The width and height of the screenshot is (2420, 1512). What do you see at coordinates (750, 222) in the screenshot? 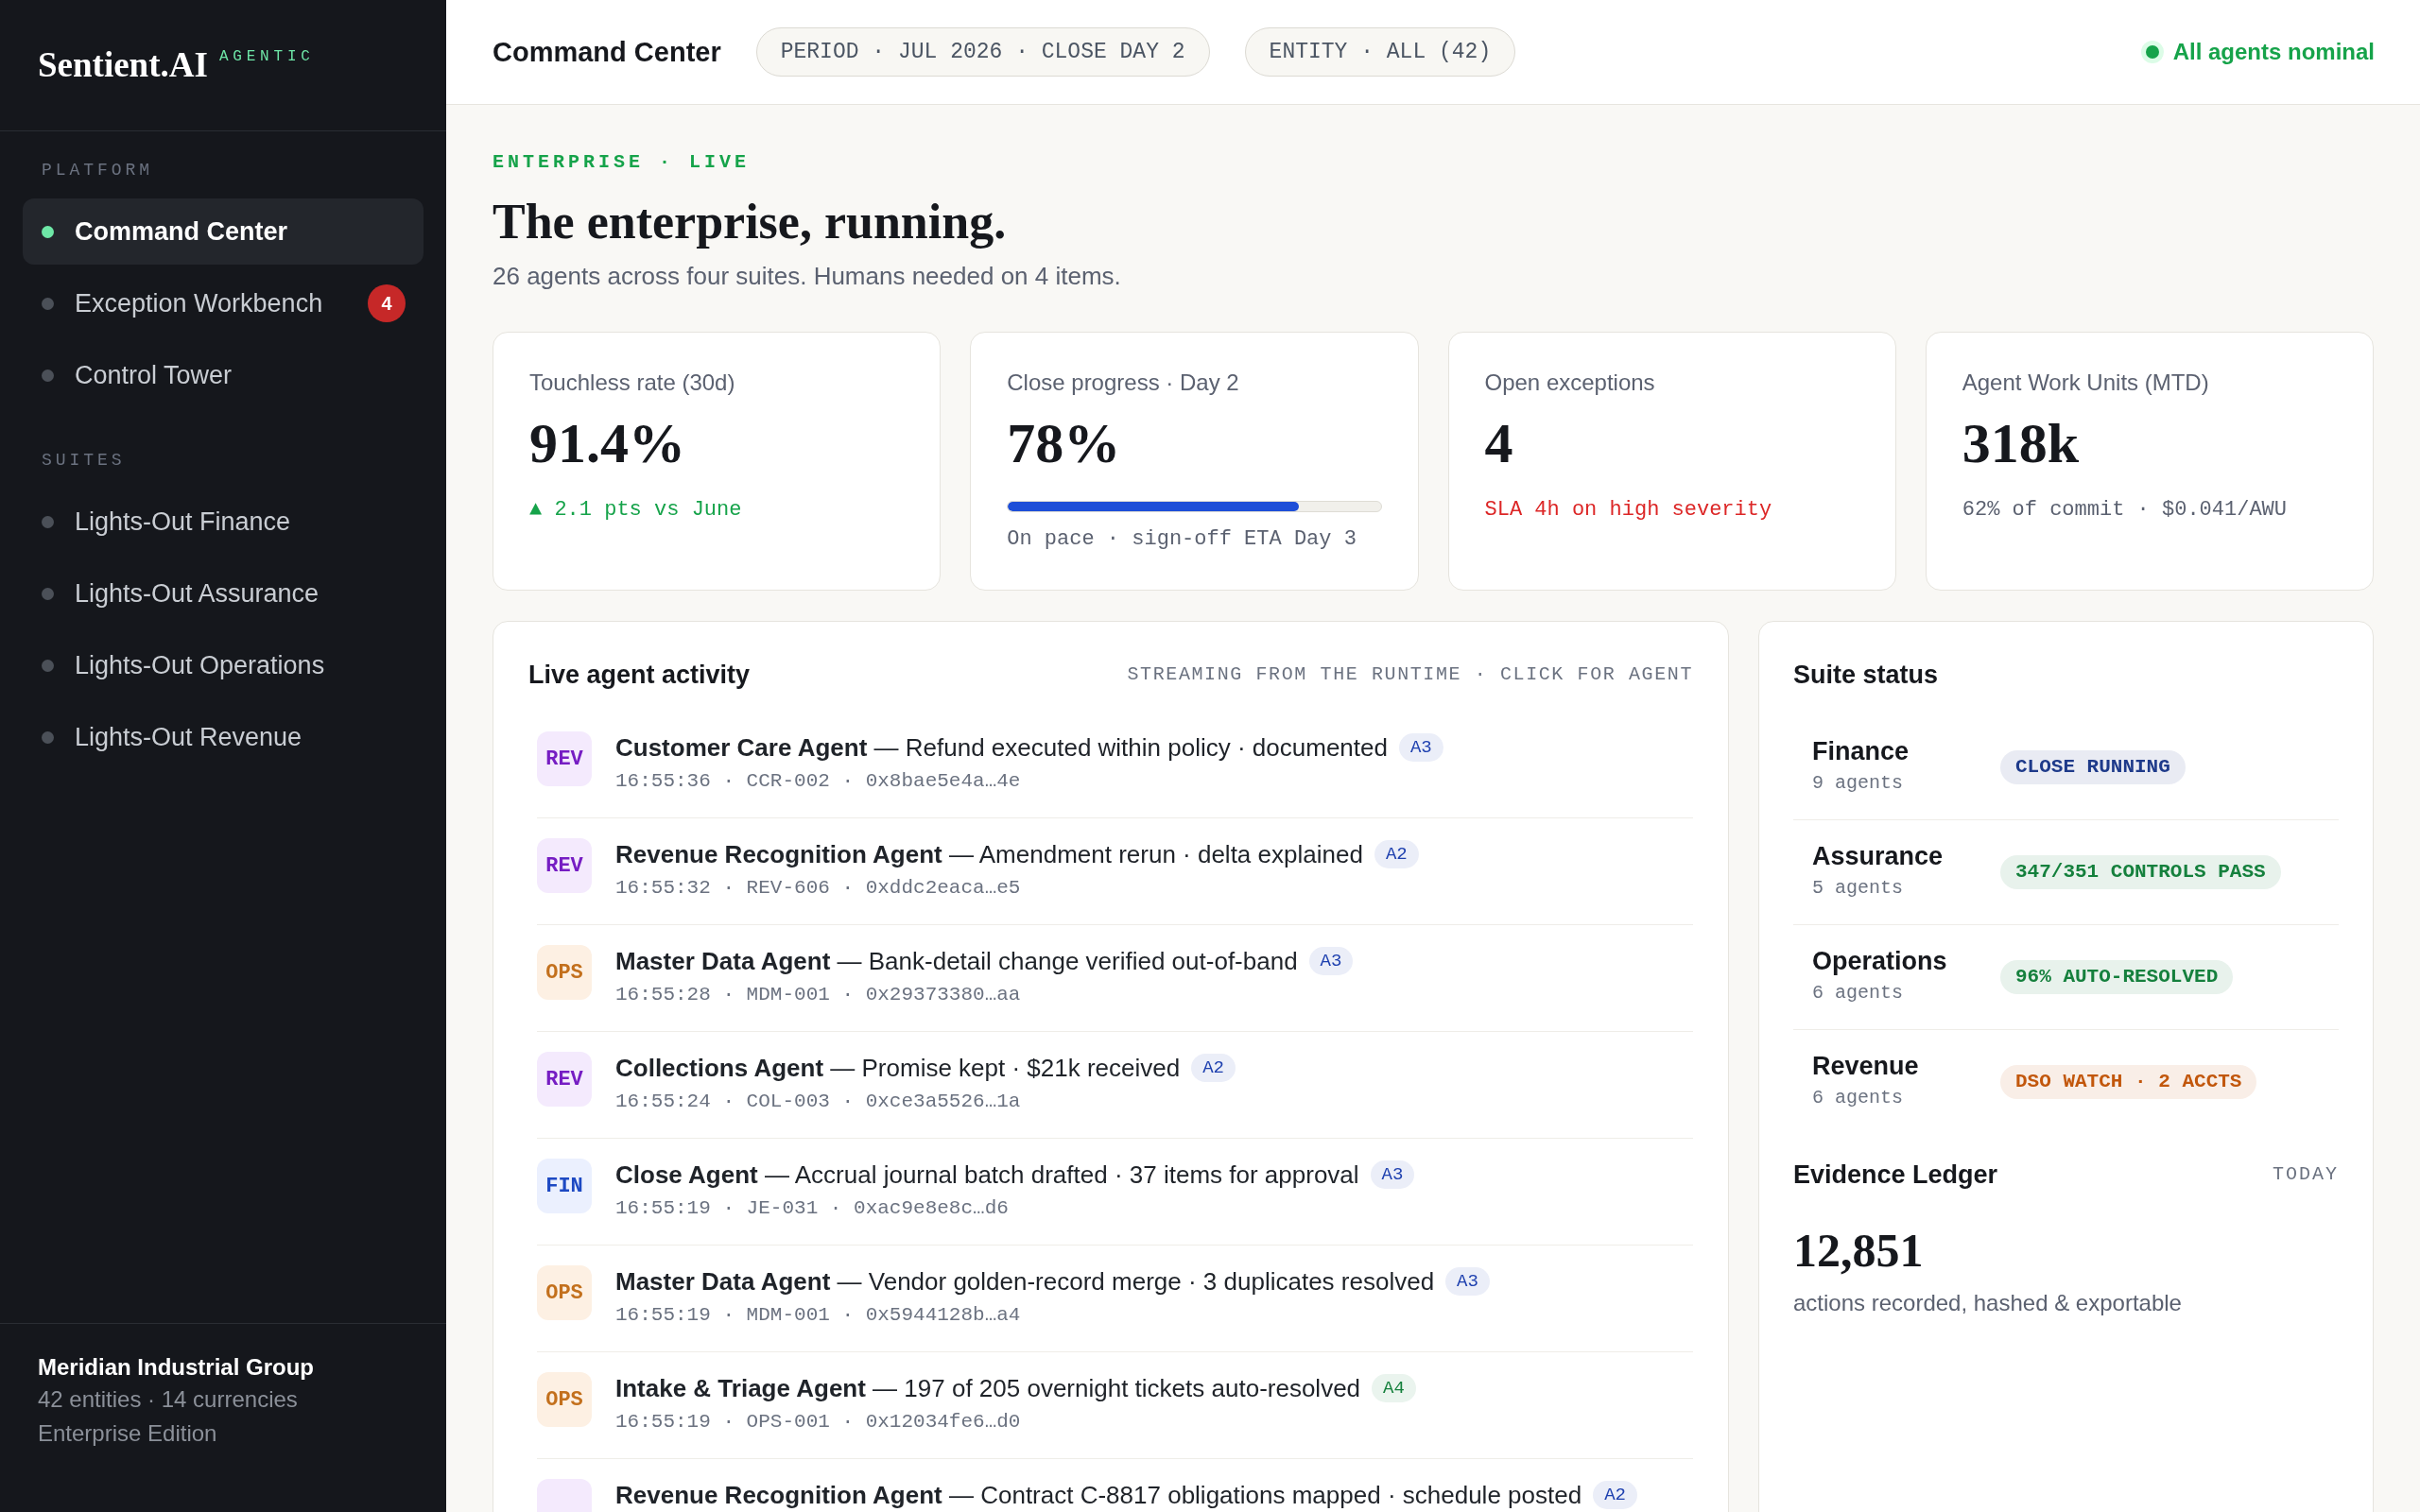
I see `page-heading: The enterprise, running.` at bounding box center [750, 222].